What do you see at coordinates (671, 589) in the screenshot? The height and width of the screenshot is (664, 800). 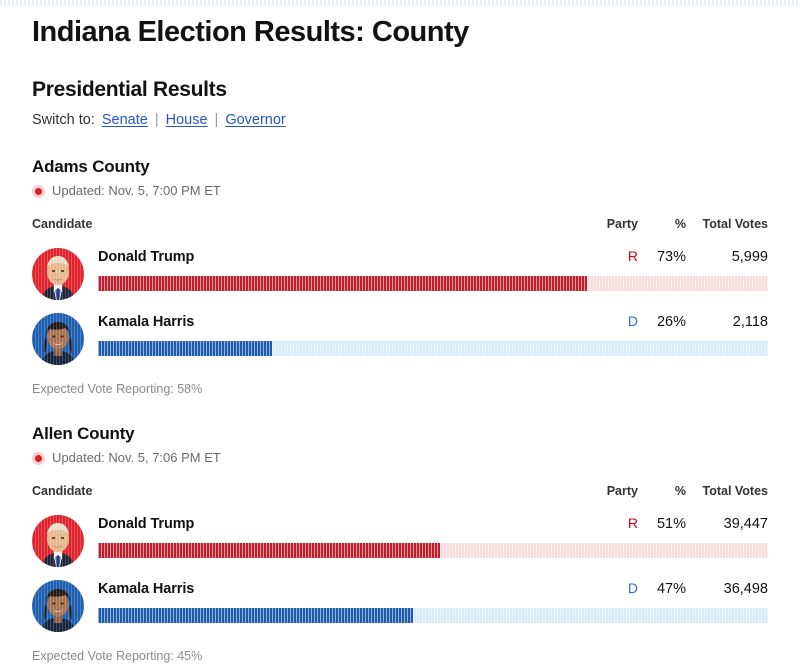 I see `candidate-percent: 47%` at bounding box center [671, 589].